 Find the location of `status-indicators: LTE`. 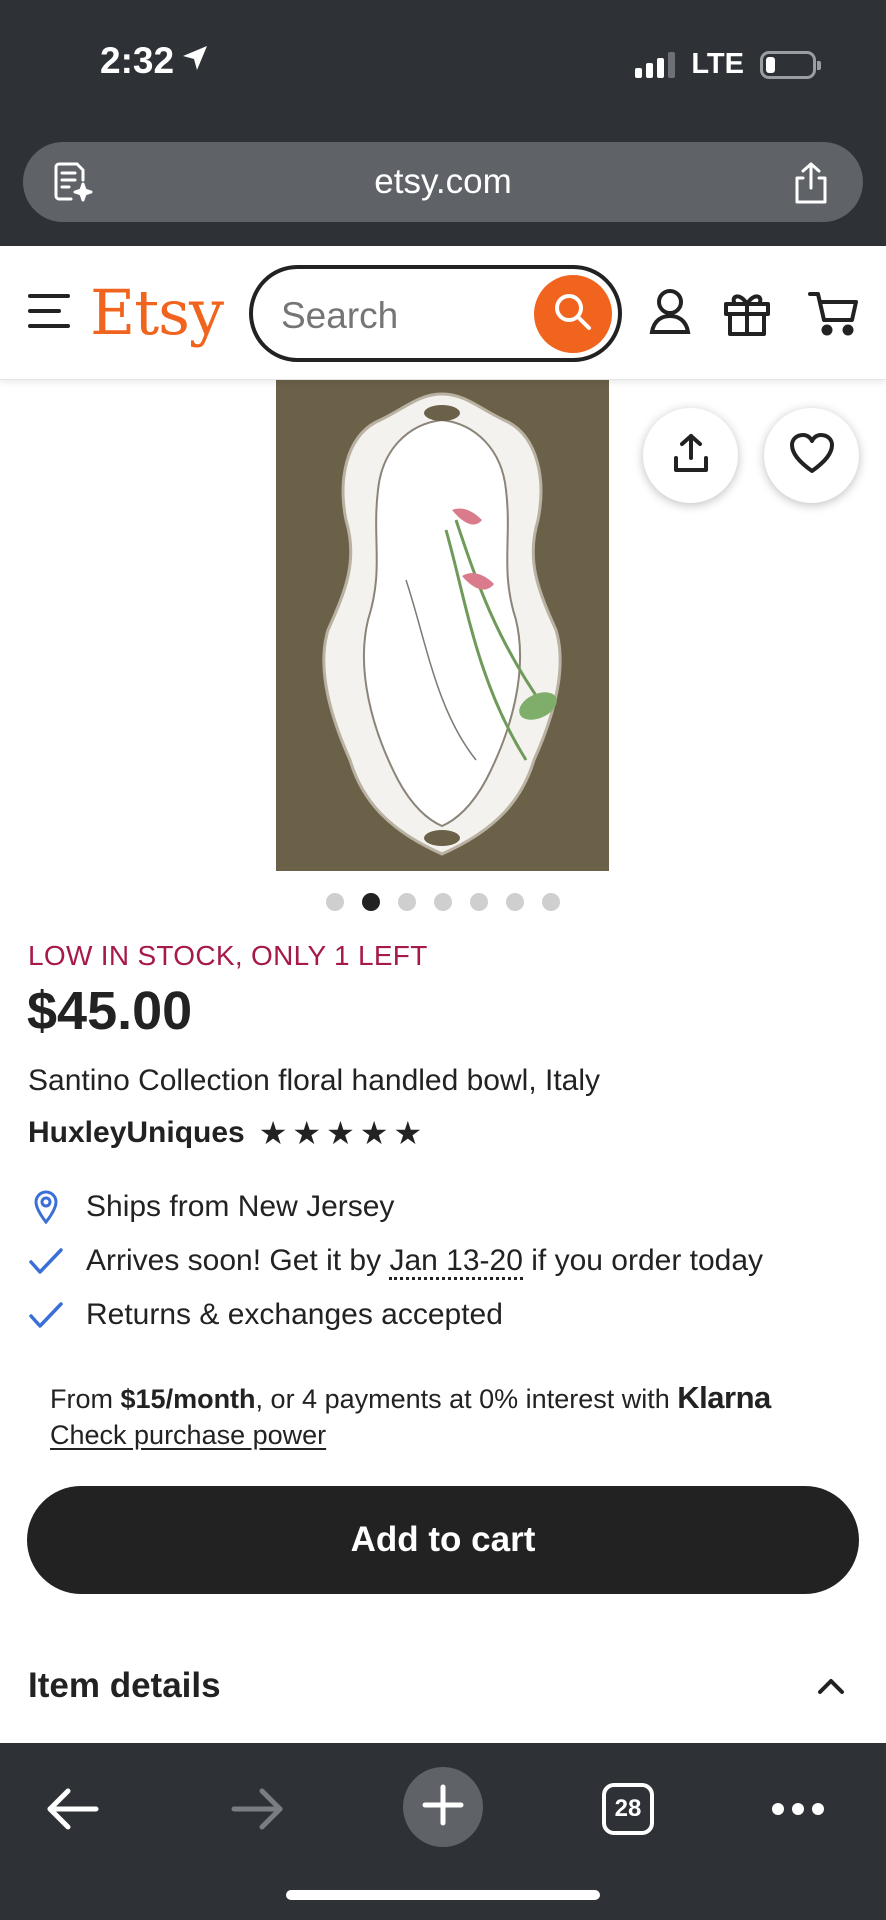

status-indicators: LTE is located at coordinates (728, 64).